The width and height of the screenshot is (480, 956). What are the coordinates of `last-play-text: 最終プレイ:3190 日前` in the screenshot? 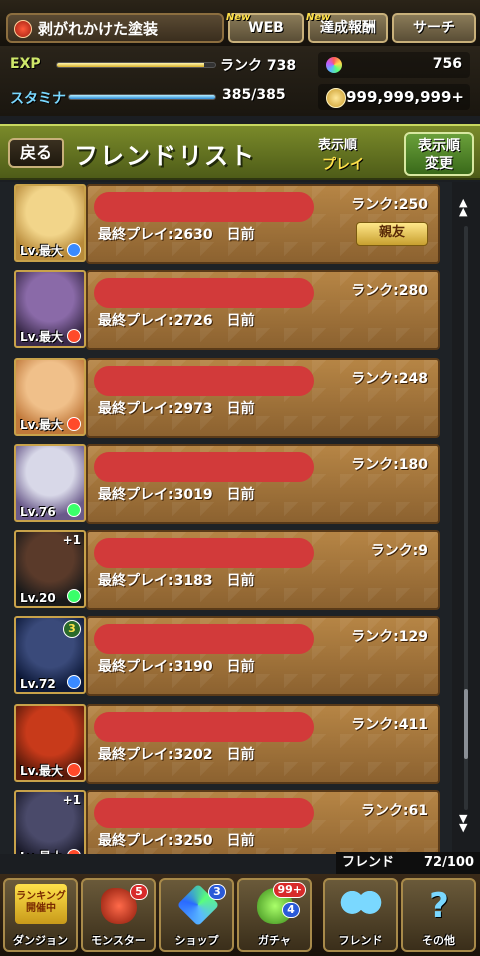 It's located at (176, 667).